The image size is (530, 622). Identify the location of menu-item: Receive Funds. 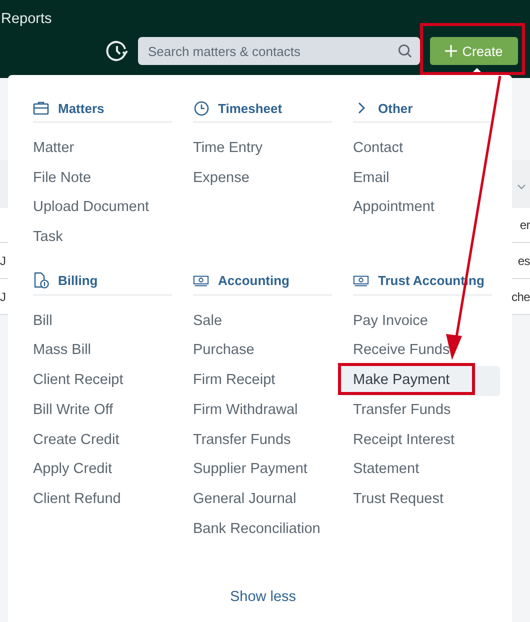
(420, 351).